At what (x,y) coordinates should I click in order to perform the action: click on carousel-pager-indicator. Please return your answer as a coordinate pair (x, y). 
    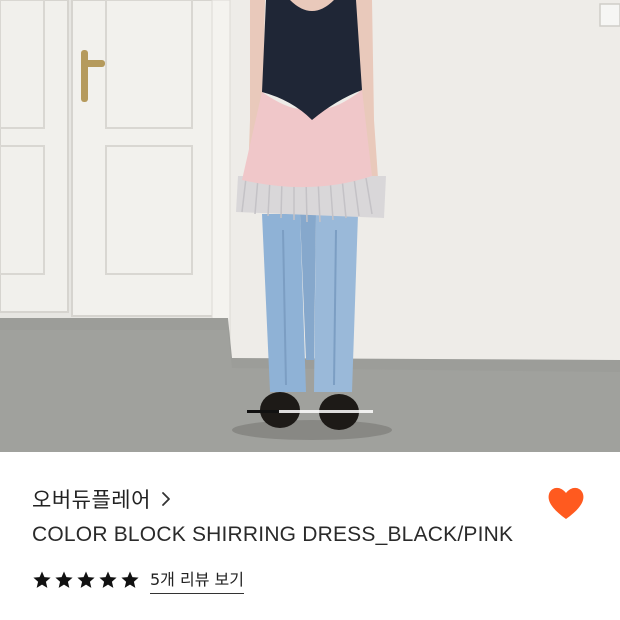
    Looking at the image, I should click on (263, 411).